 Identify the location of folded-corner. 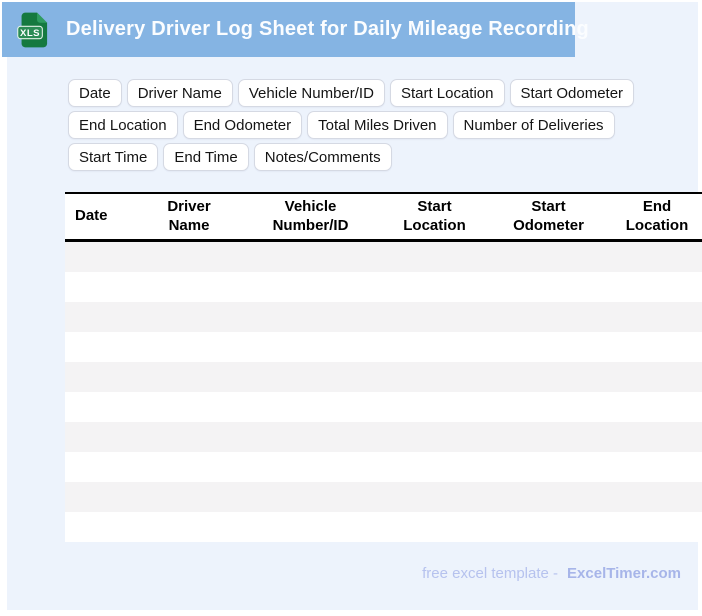
(42, 17).